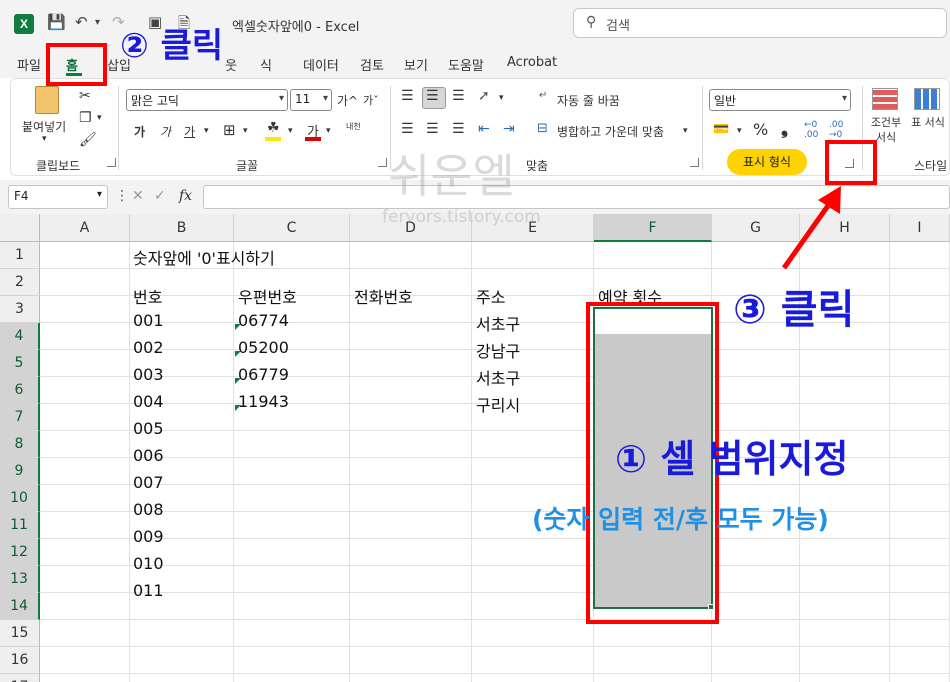 The width and height of the screenshot is (950, 682). What do you see at coordinates (498, 404) in the screenshot?
I see `cell-e7: 구리시` at bounding box center [498, 404].